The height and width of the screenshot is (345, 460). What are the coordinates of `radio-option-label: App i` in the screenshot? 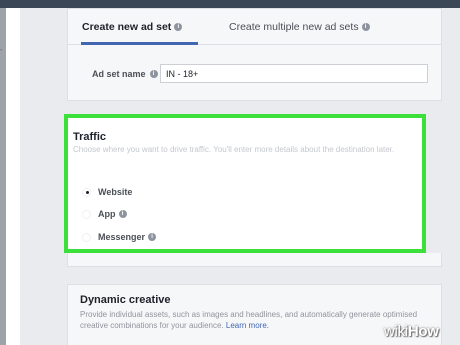 It's located at (112, 214).